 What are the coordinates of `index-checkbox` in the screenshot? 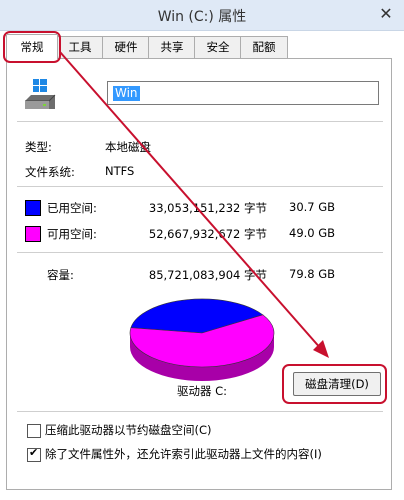 It's located at (34, 454).